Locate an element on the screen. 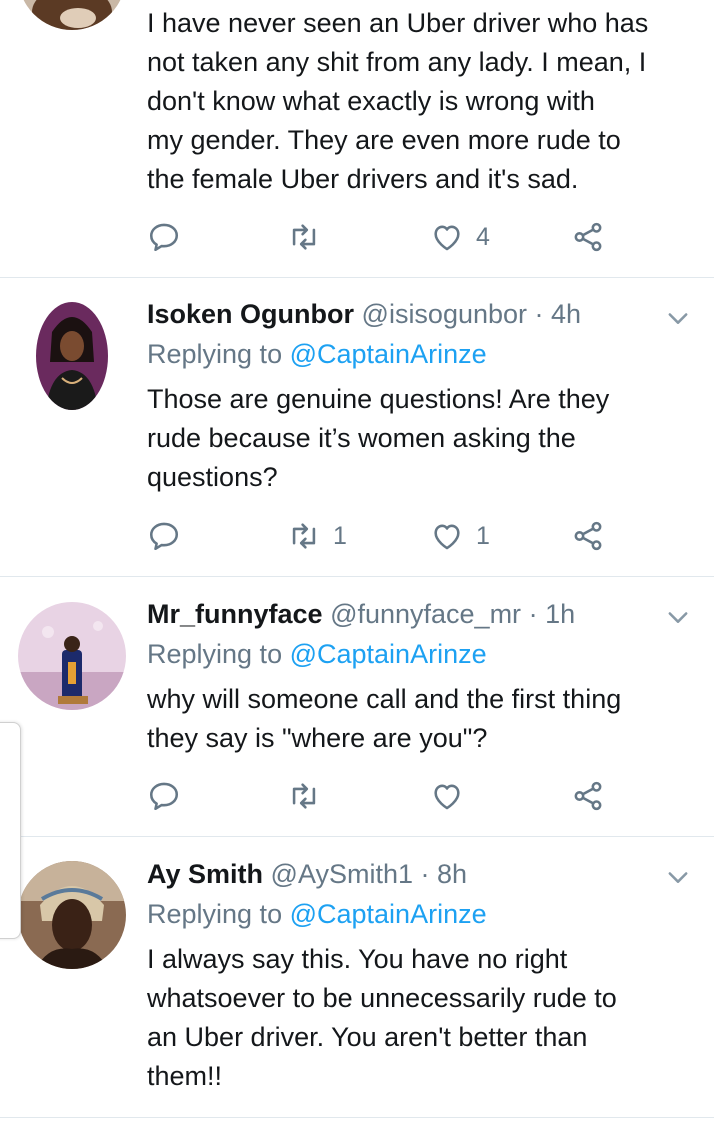 This screenshot has height=1131, width=714. retweet-count: 1 is located at coordinates (340, 535).